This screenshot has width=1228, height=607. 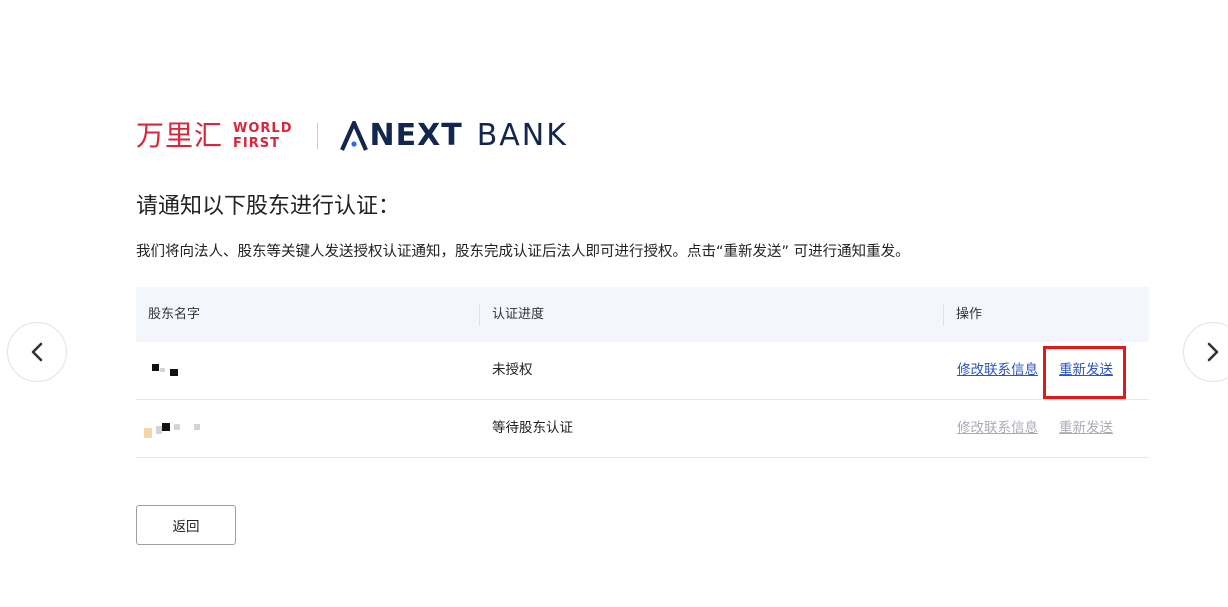 I want to click on anext-bank-logo: NEXT BANK, so click(x=453, y=135).